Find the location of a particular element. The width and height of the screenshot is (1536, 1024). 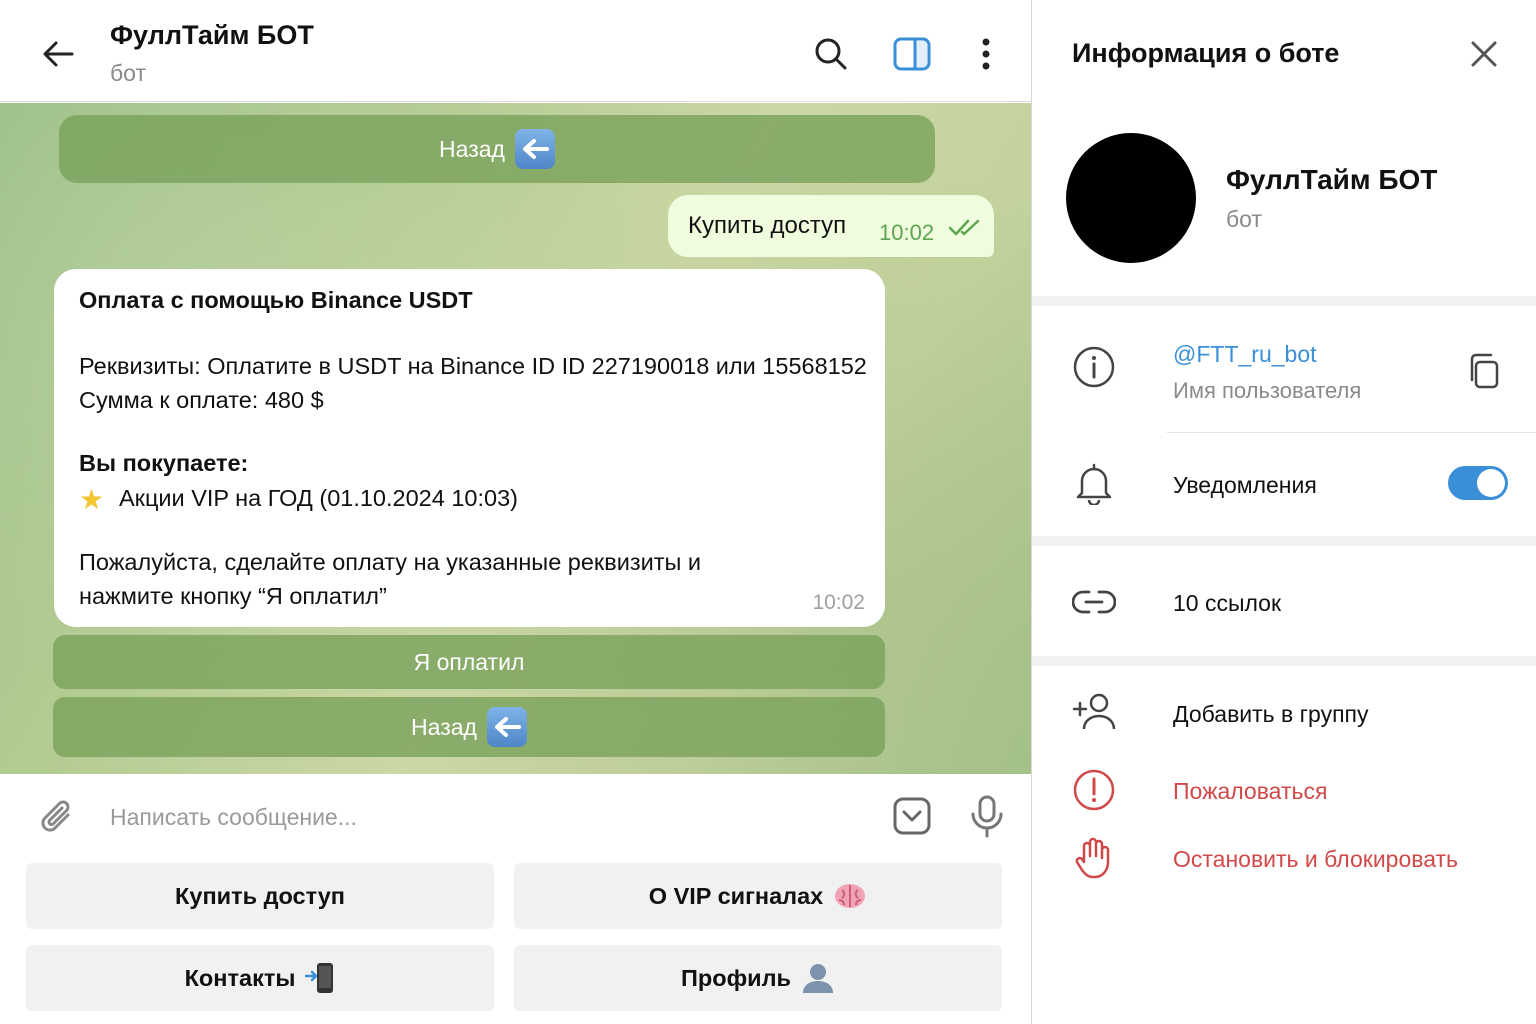

bell-icon is located at coordinates (1094, 483).